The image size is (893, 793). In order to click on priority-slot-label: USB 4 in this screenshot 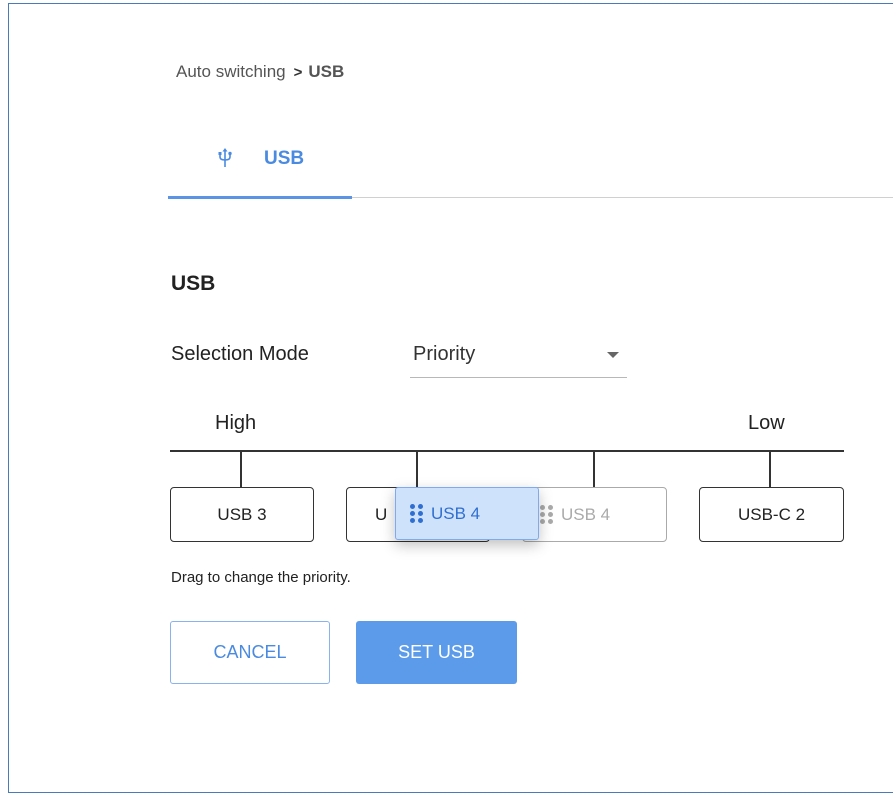, I will do `click(586, 514)`.